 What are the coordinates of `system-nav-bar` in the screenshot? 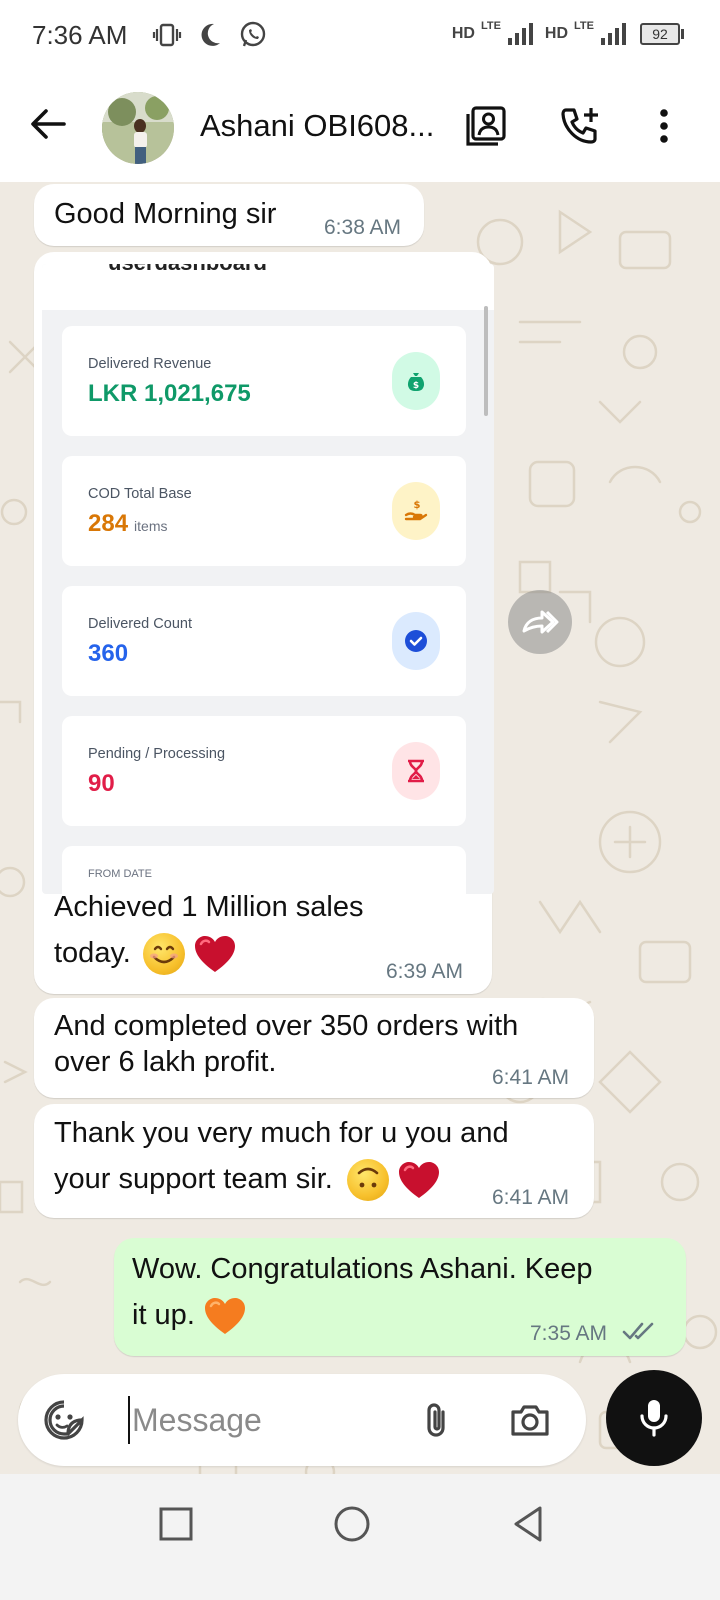 It's located at (360, 1537).